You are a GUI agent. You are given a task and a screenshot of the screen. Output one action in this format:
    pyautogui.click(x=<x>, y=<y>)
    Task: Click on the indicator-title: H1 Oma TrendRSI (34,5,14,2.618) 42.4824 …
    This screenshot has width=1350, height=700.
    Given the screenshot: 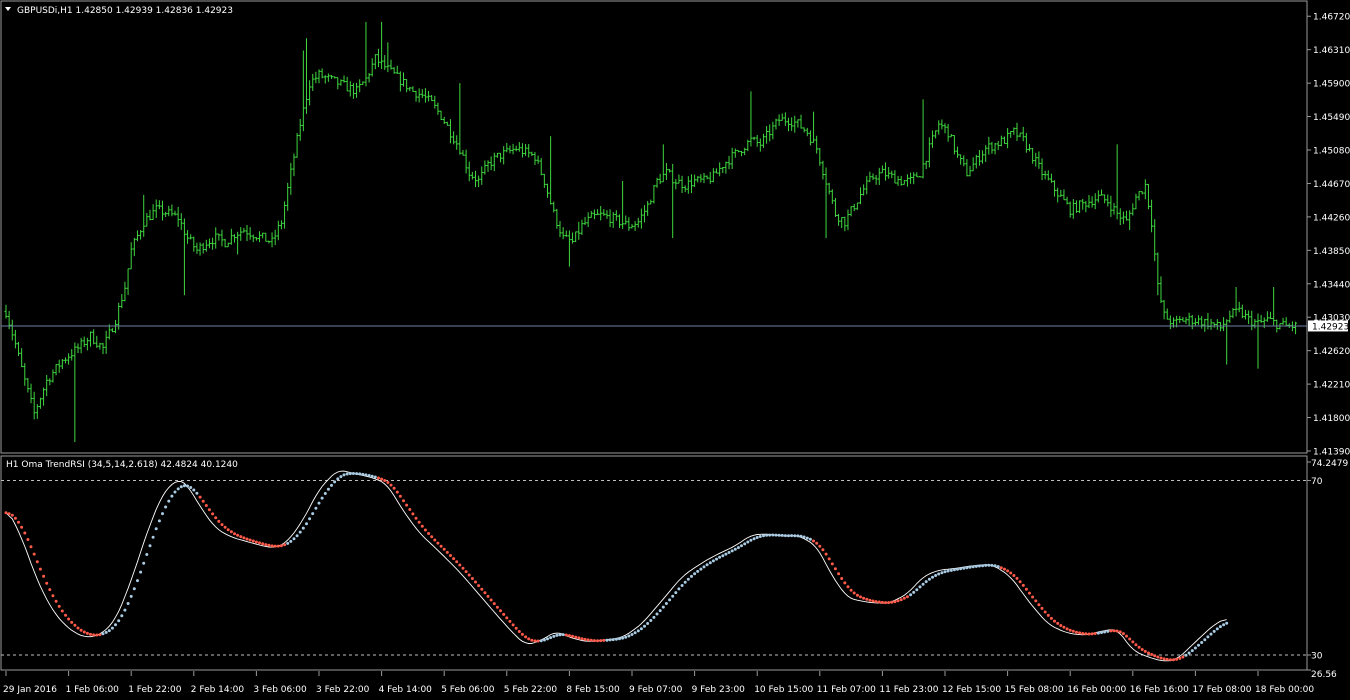 What is the action you would take?
    pyautogui.click(x=122, y=465)
    